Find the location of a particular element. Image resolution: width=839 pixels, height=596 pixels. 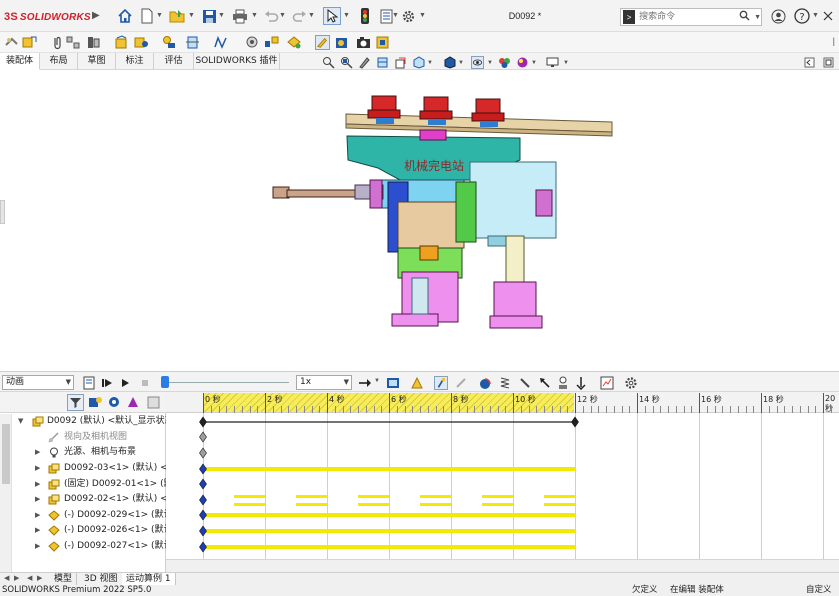

tab-scroll-left-icon: ◀ is located at coordinates (6, 578).